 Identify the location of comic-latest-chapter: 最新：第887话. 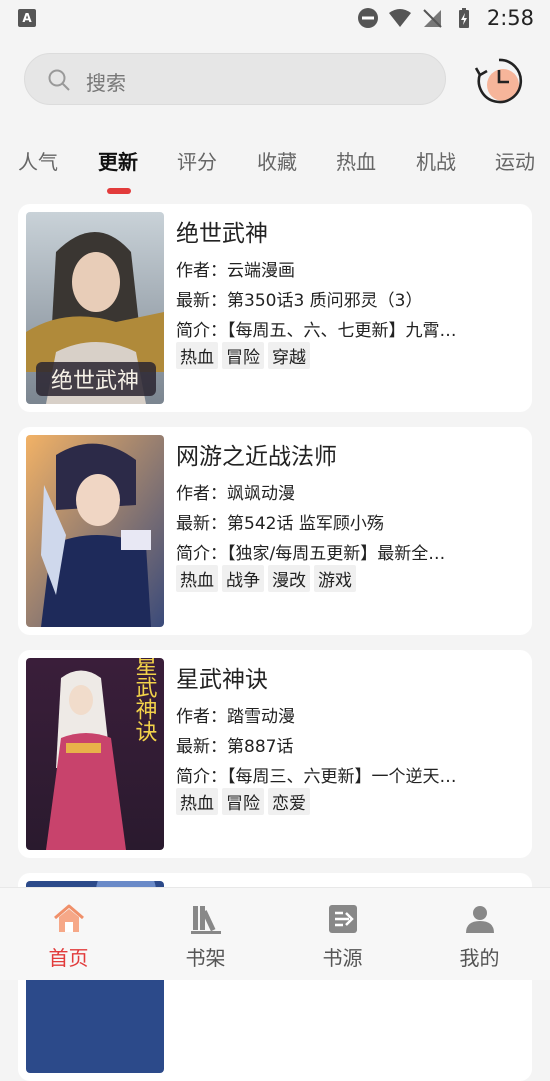
(235, 747).